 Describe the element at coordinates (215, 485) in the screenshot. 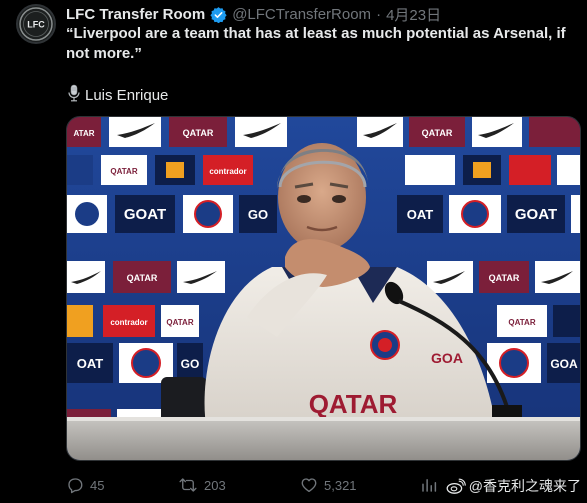

I see `retweet-count: 203` at that location.